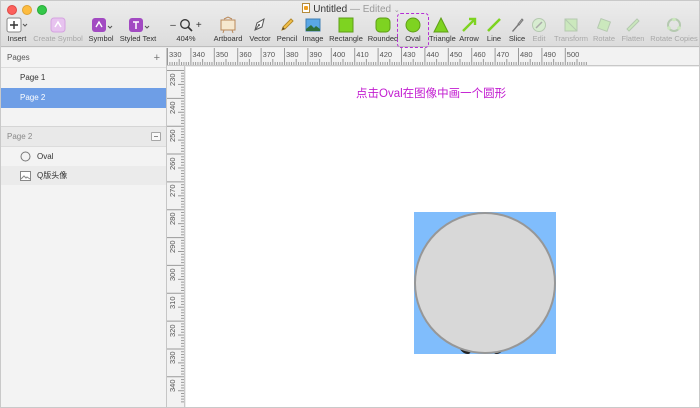 The width and height of the screenshot is (700, 408). I want to click on vertical-ruler-label: 340, so click(172, 386).